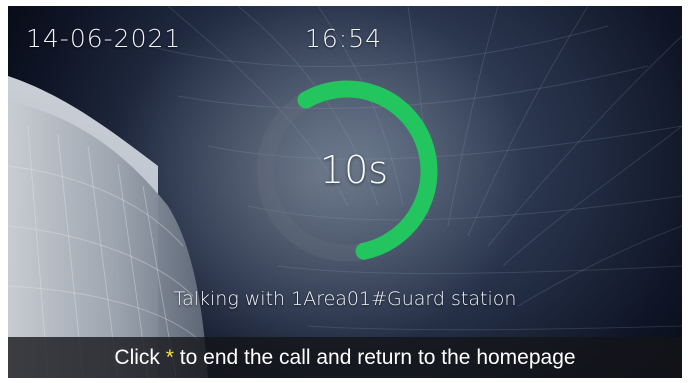 This screenshot has height=383, width=690. I want to click on call-timer-value: 10s, so click(354, 170).